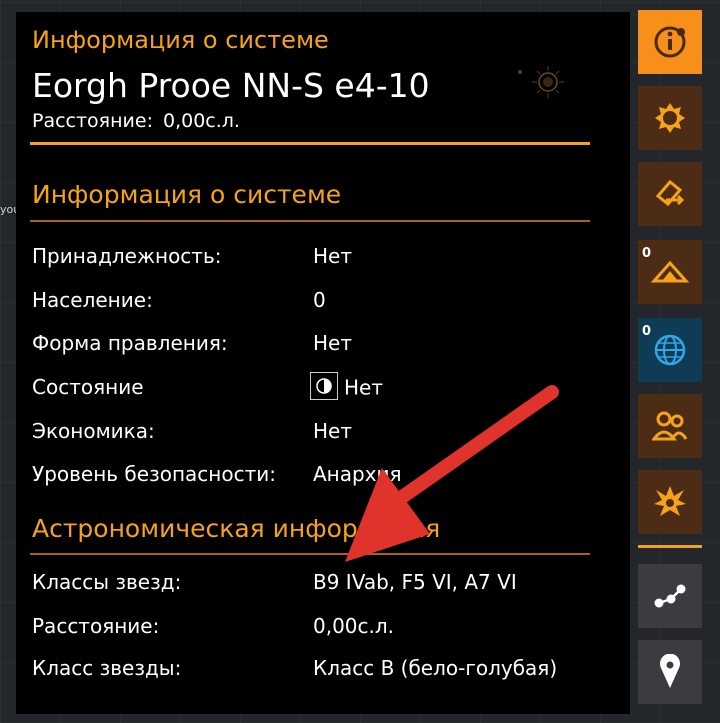  Describe the element at coordinates (107, 582) in the screenshot. I see `row-label: Классы звезд:` at that location.